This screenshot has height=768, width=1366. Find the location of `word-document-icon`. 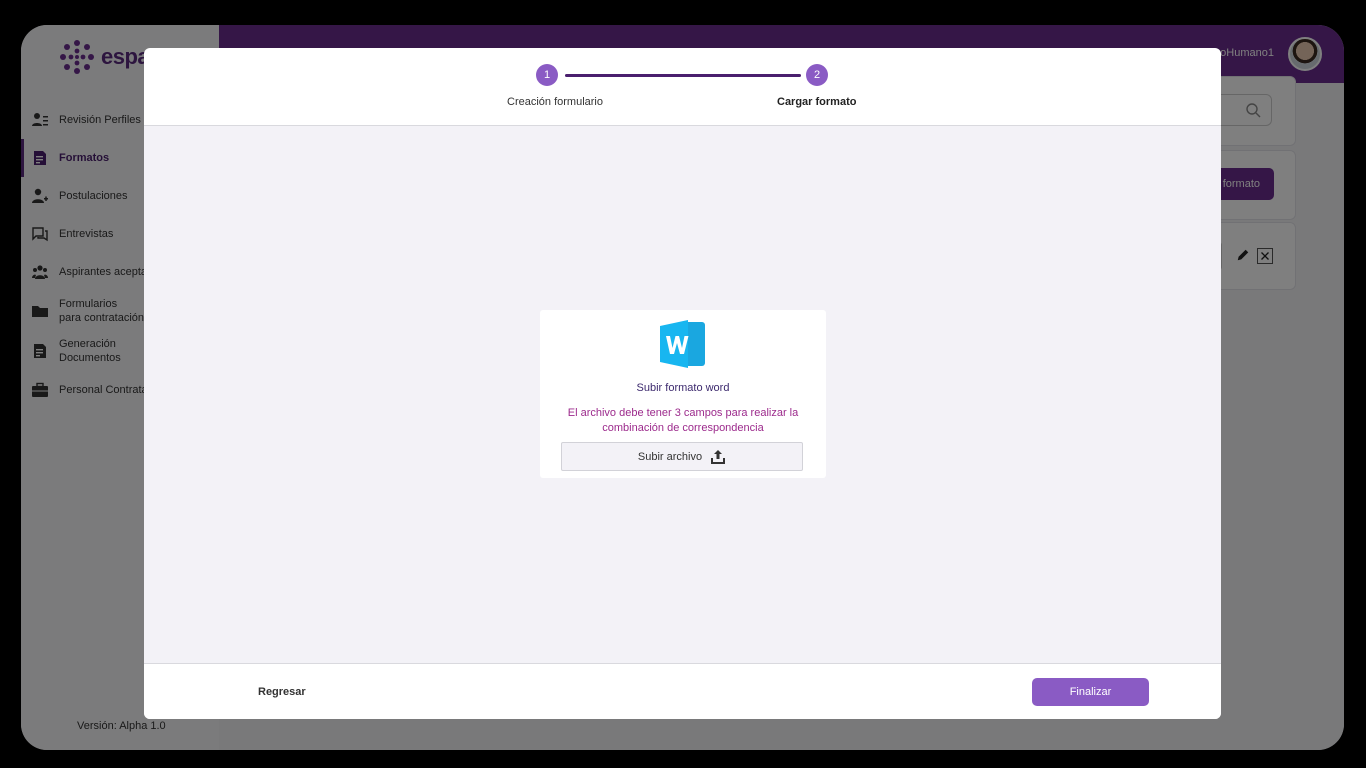

word-document-icon is located at coordinates (682, 344).